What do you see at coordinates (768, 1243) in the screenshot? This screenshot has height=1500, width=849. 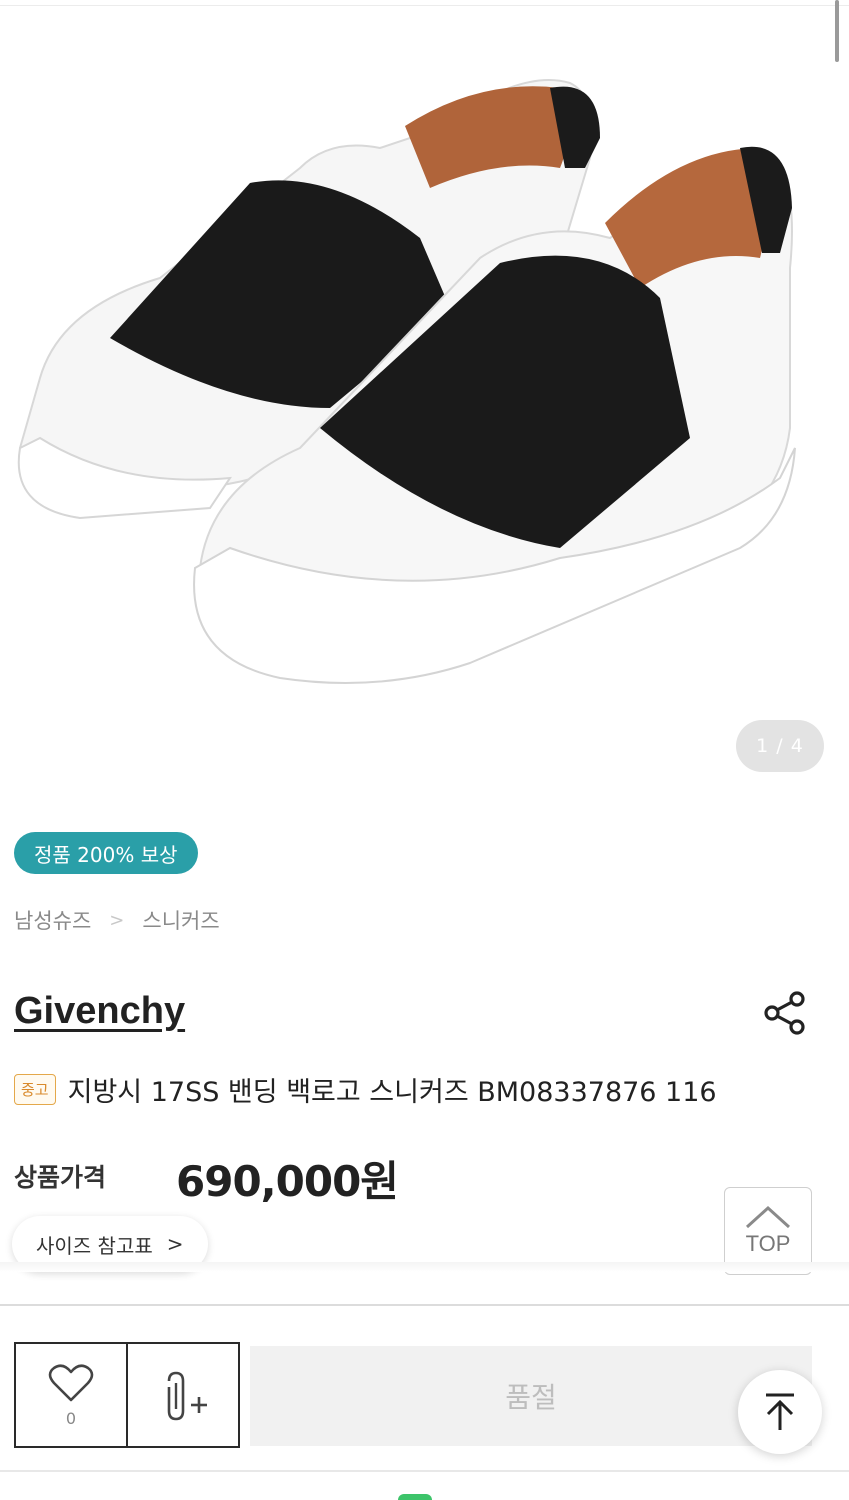 I see `top-button-label: TOP` at bounding box center [768, 1243].